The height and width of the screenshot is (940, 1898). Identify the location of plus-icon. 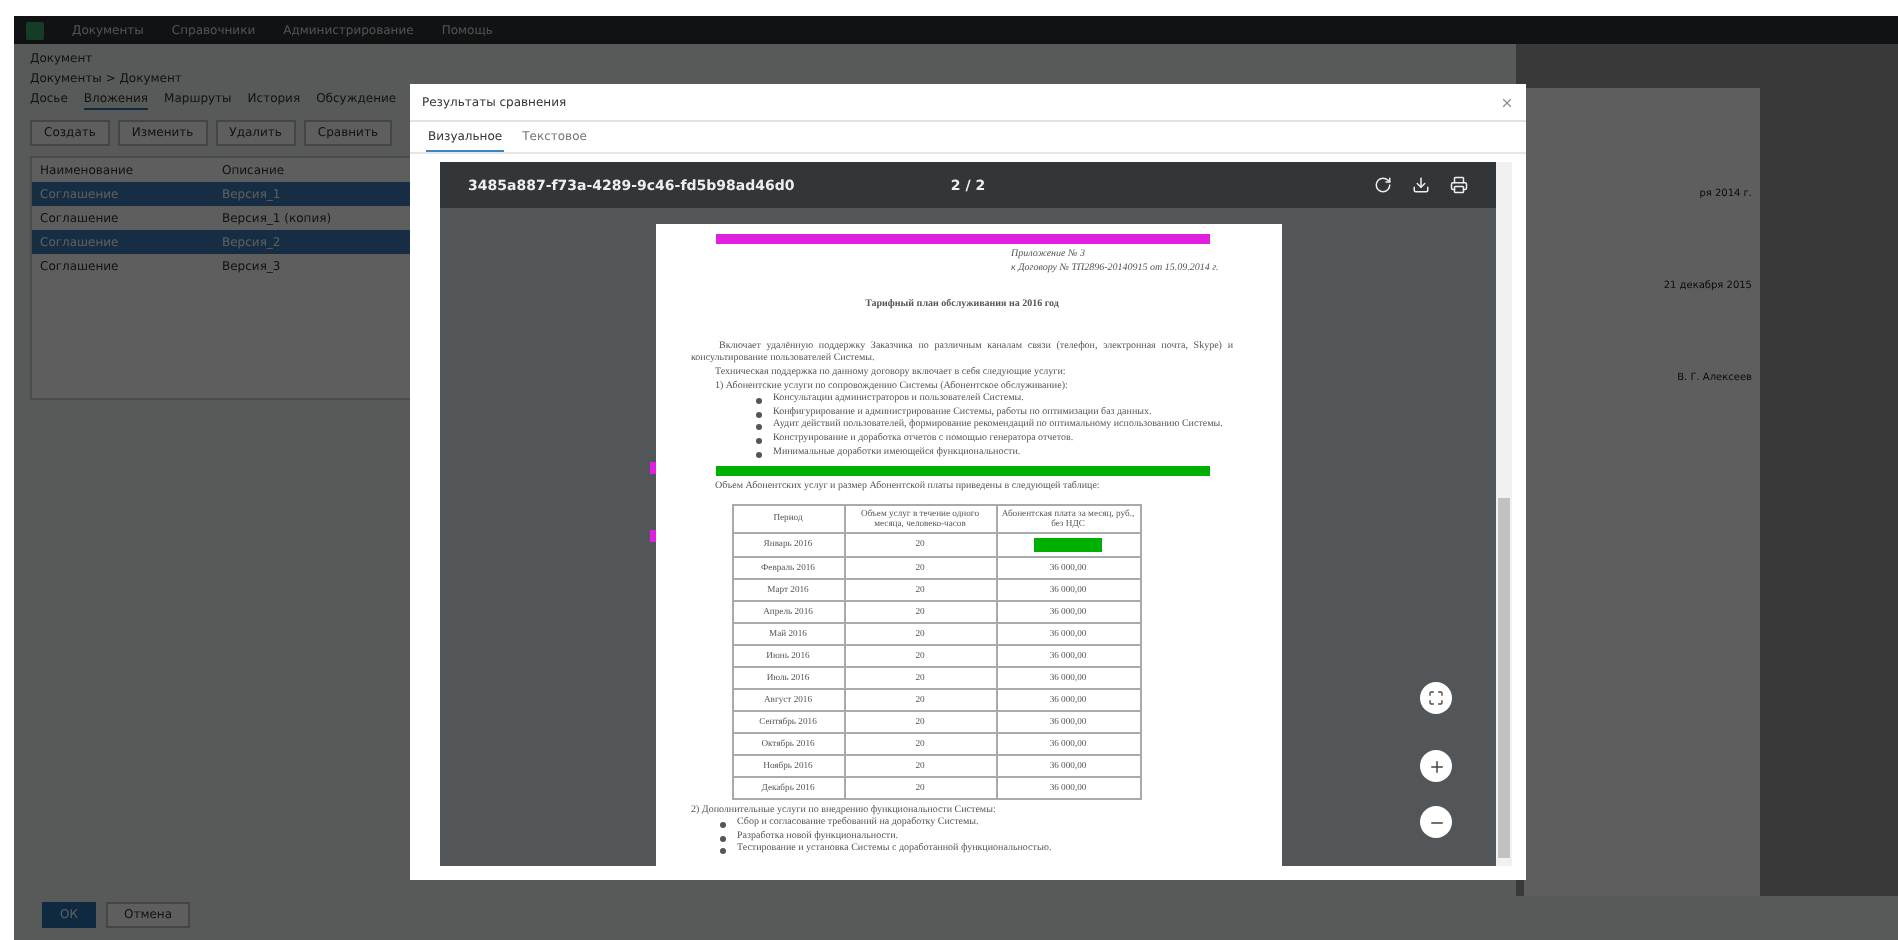
(1436, 766).